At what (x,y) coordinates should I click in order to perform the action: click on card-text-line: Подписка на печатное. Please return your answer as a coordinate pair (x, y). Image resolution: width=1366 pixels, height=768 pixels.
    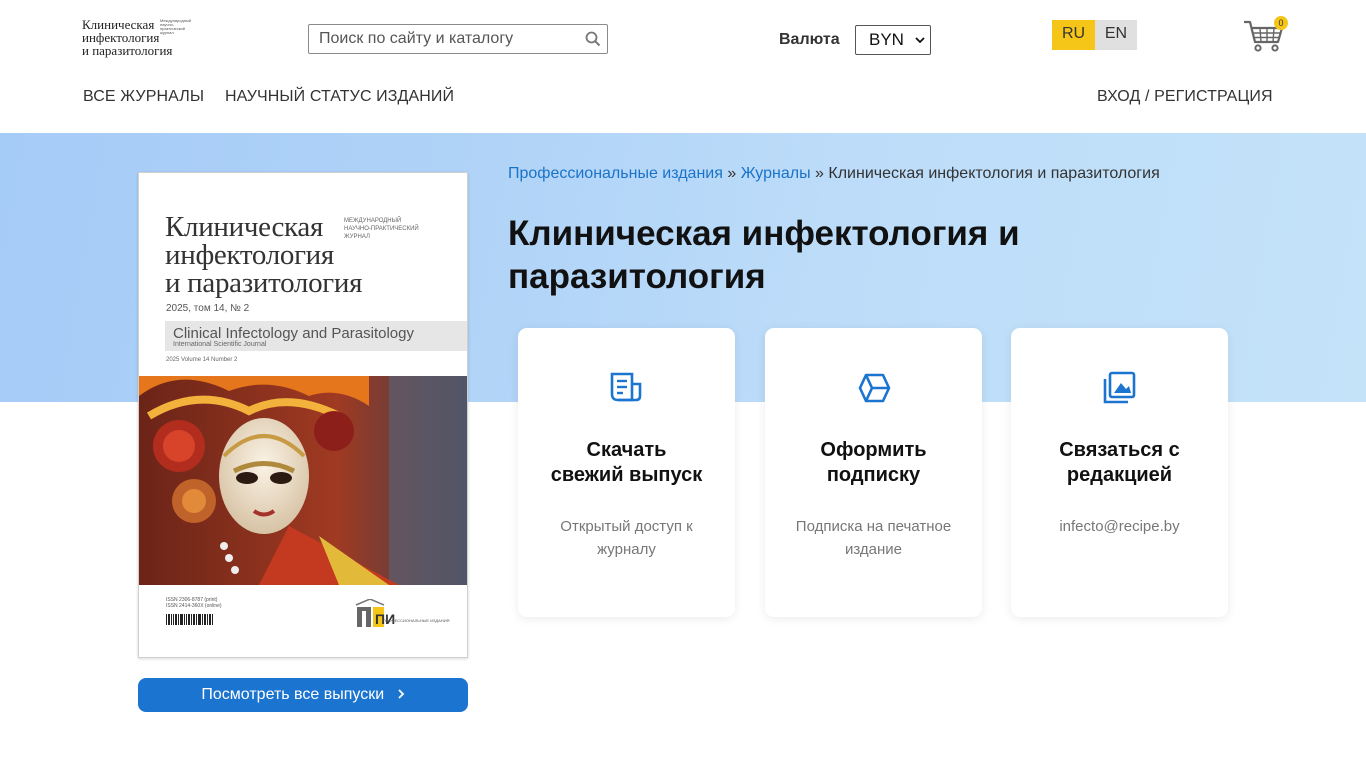
    Looking at the image, I should click on (873, 526).